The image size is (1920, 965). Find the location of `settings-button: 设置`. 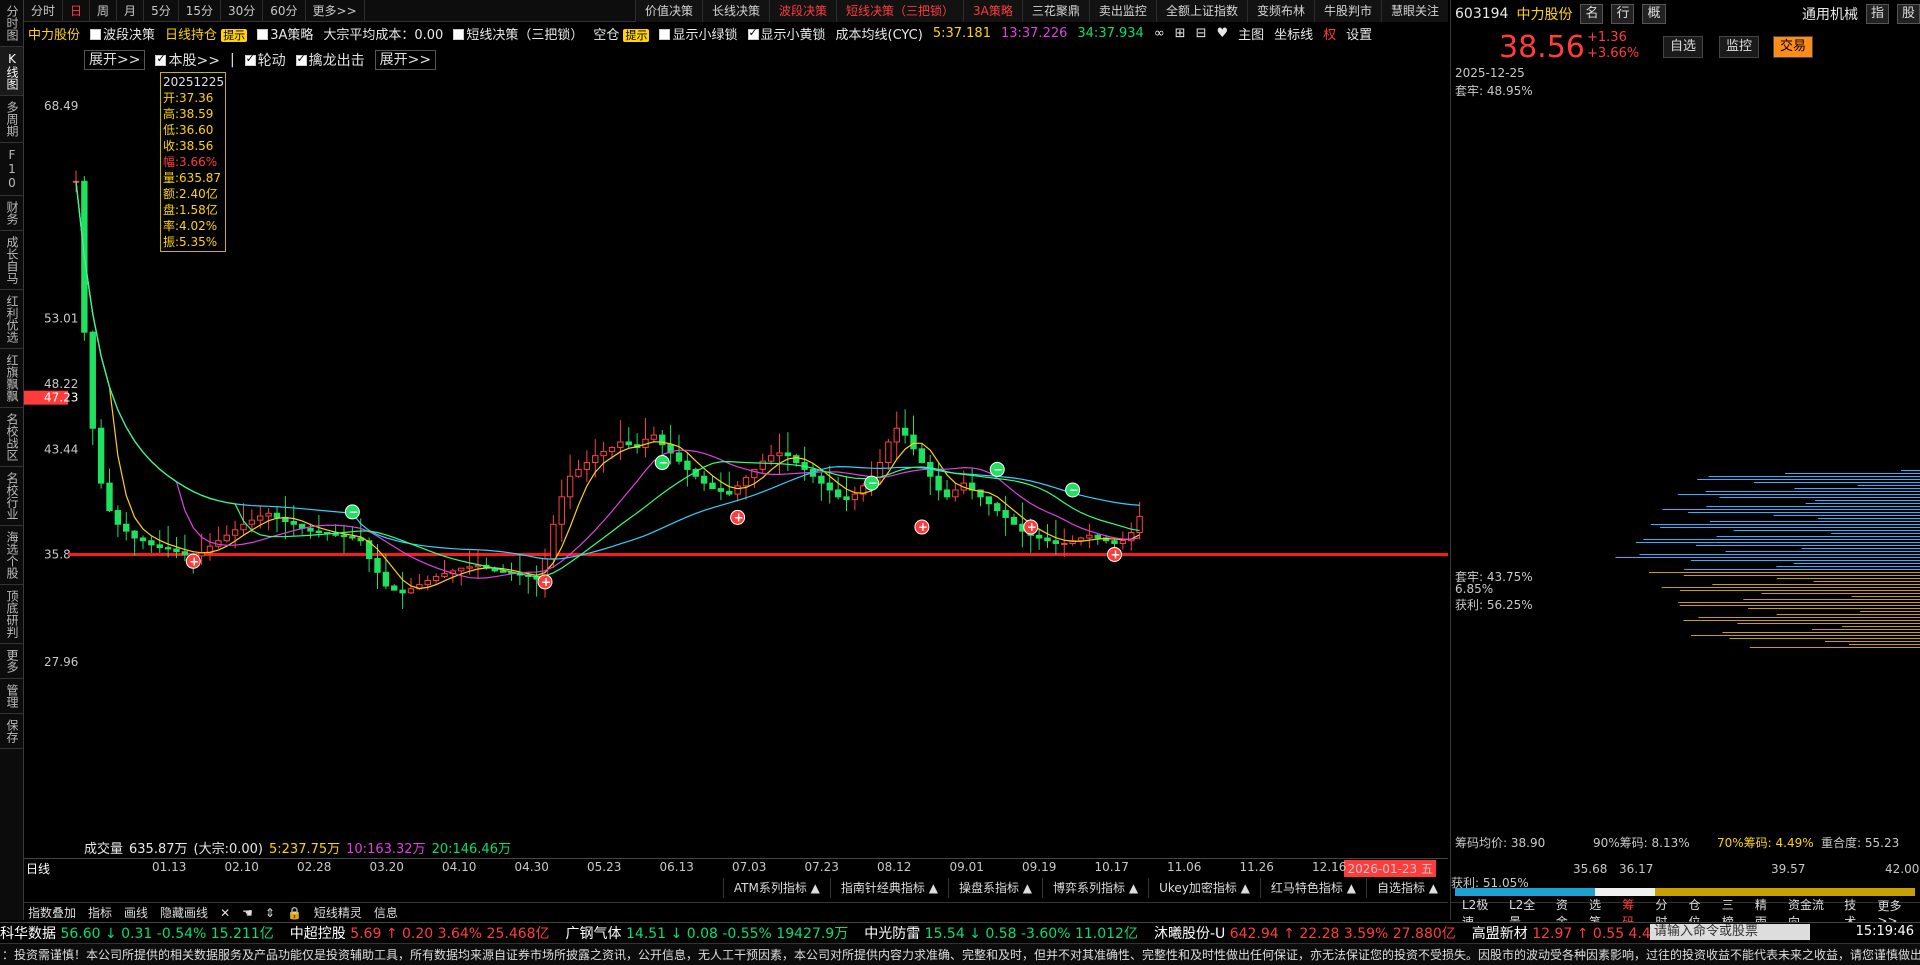

settings-button: 设置 is located at coordinates (1359, 33).